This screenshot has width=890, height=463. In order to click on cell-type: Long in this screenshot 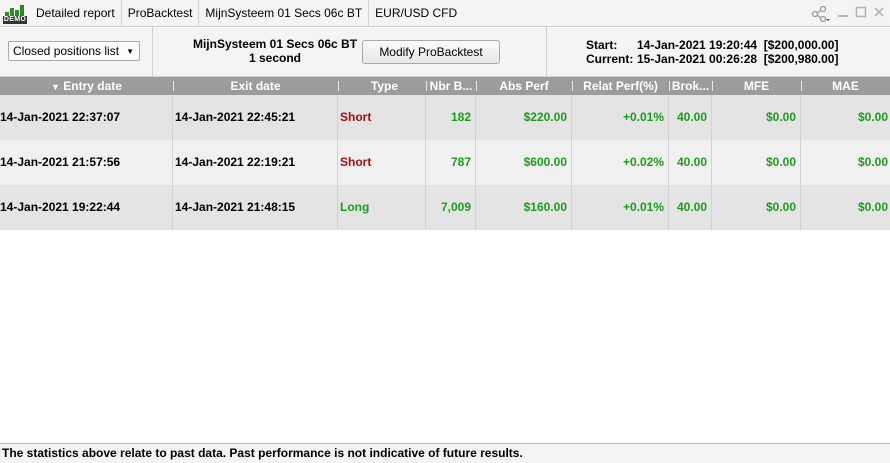, I will do `click(382, 207)`.